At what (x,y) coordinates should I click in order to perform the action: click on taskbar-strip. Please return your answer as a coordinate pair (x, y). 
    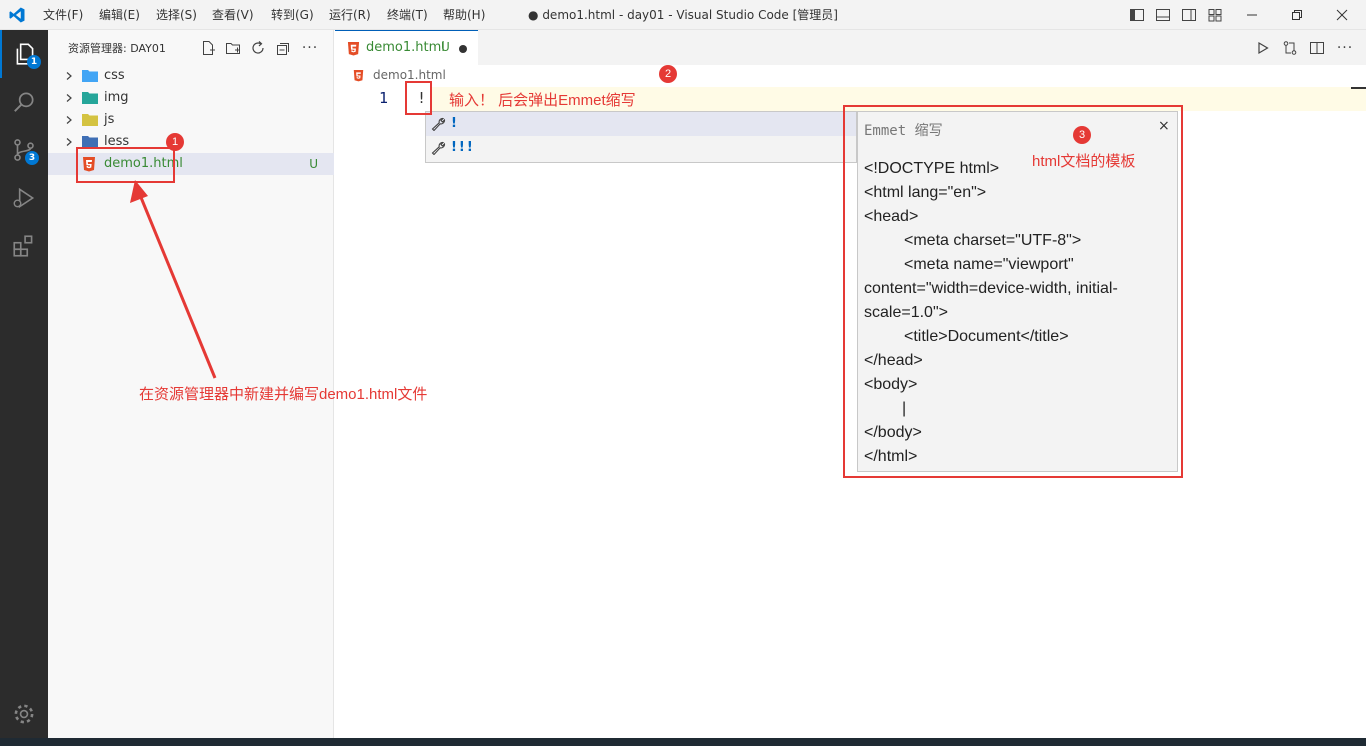
    Looking at the image, I should click on (683, 742).